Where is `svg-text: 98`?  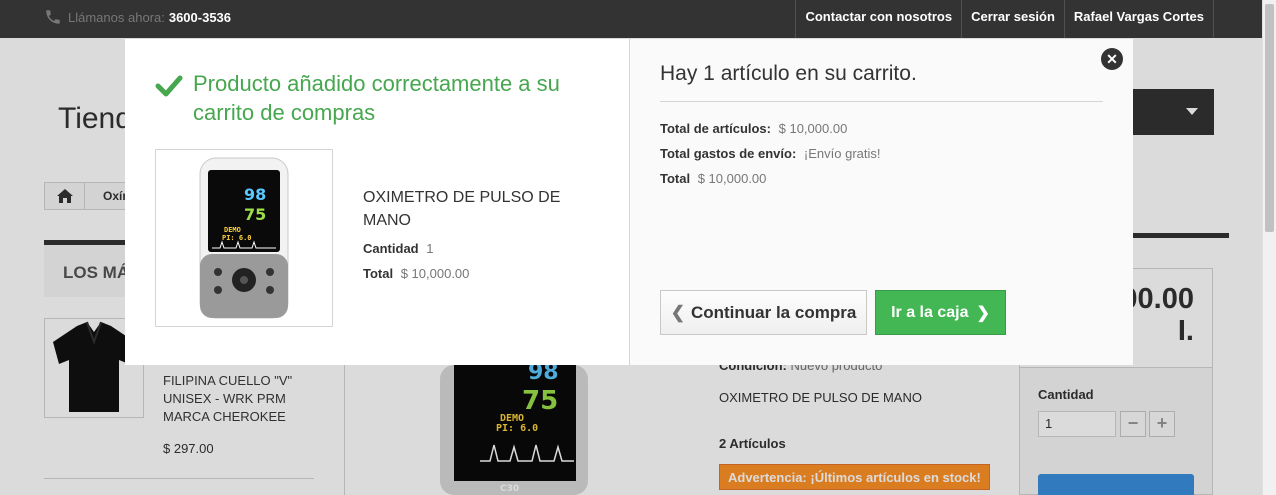 svg-text: 98 is located at coordinates (255, 194).